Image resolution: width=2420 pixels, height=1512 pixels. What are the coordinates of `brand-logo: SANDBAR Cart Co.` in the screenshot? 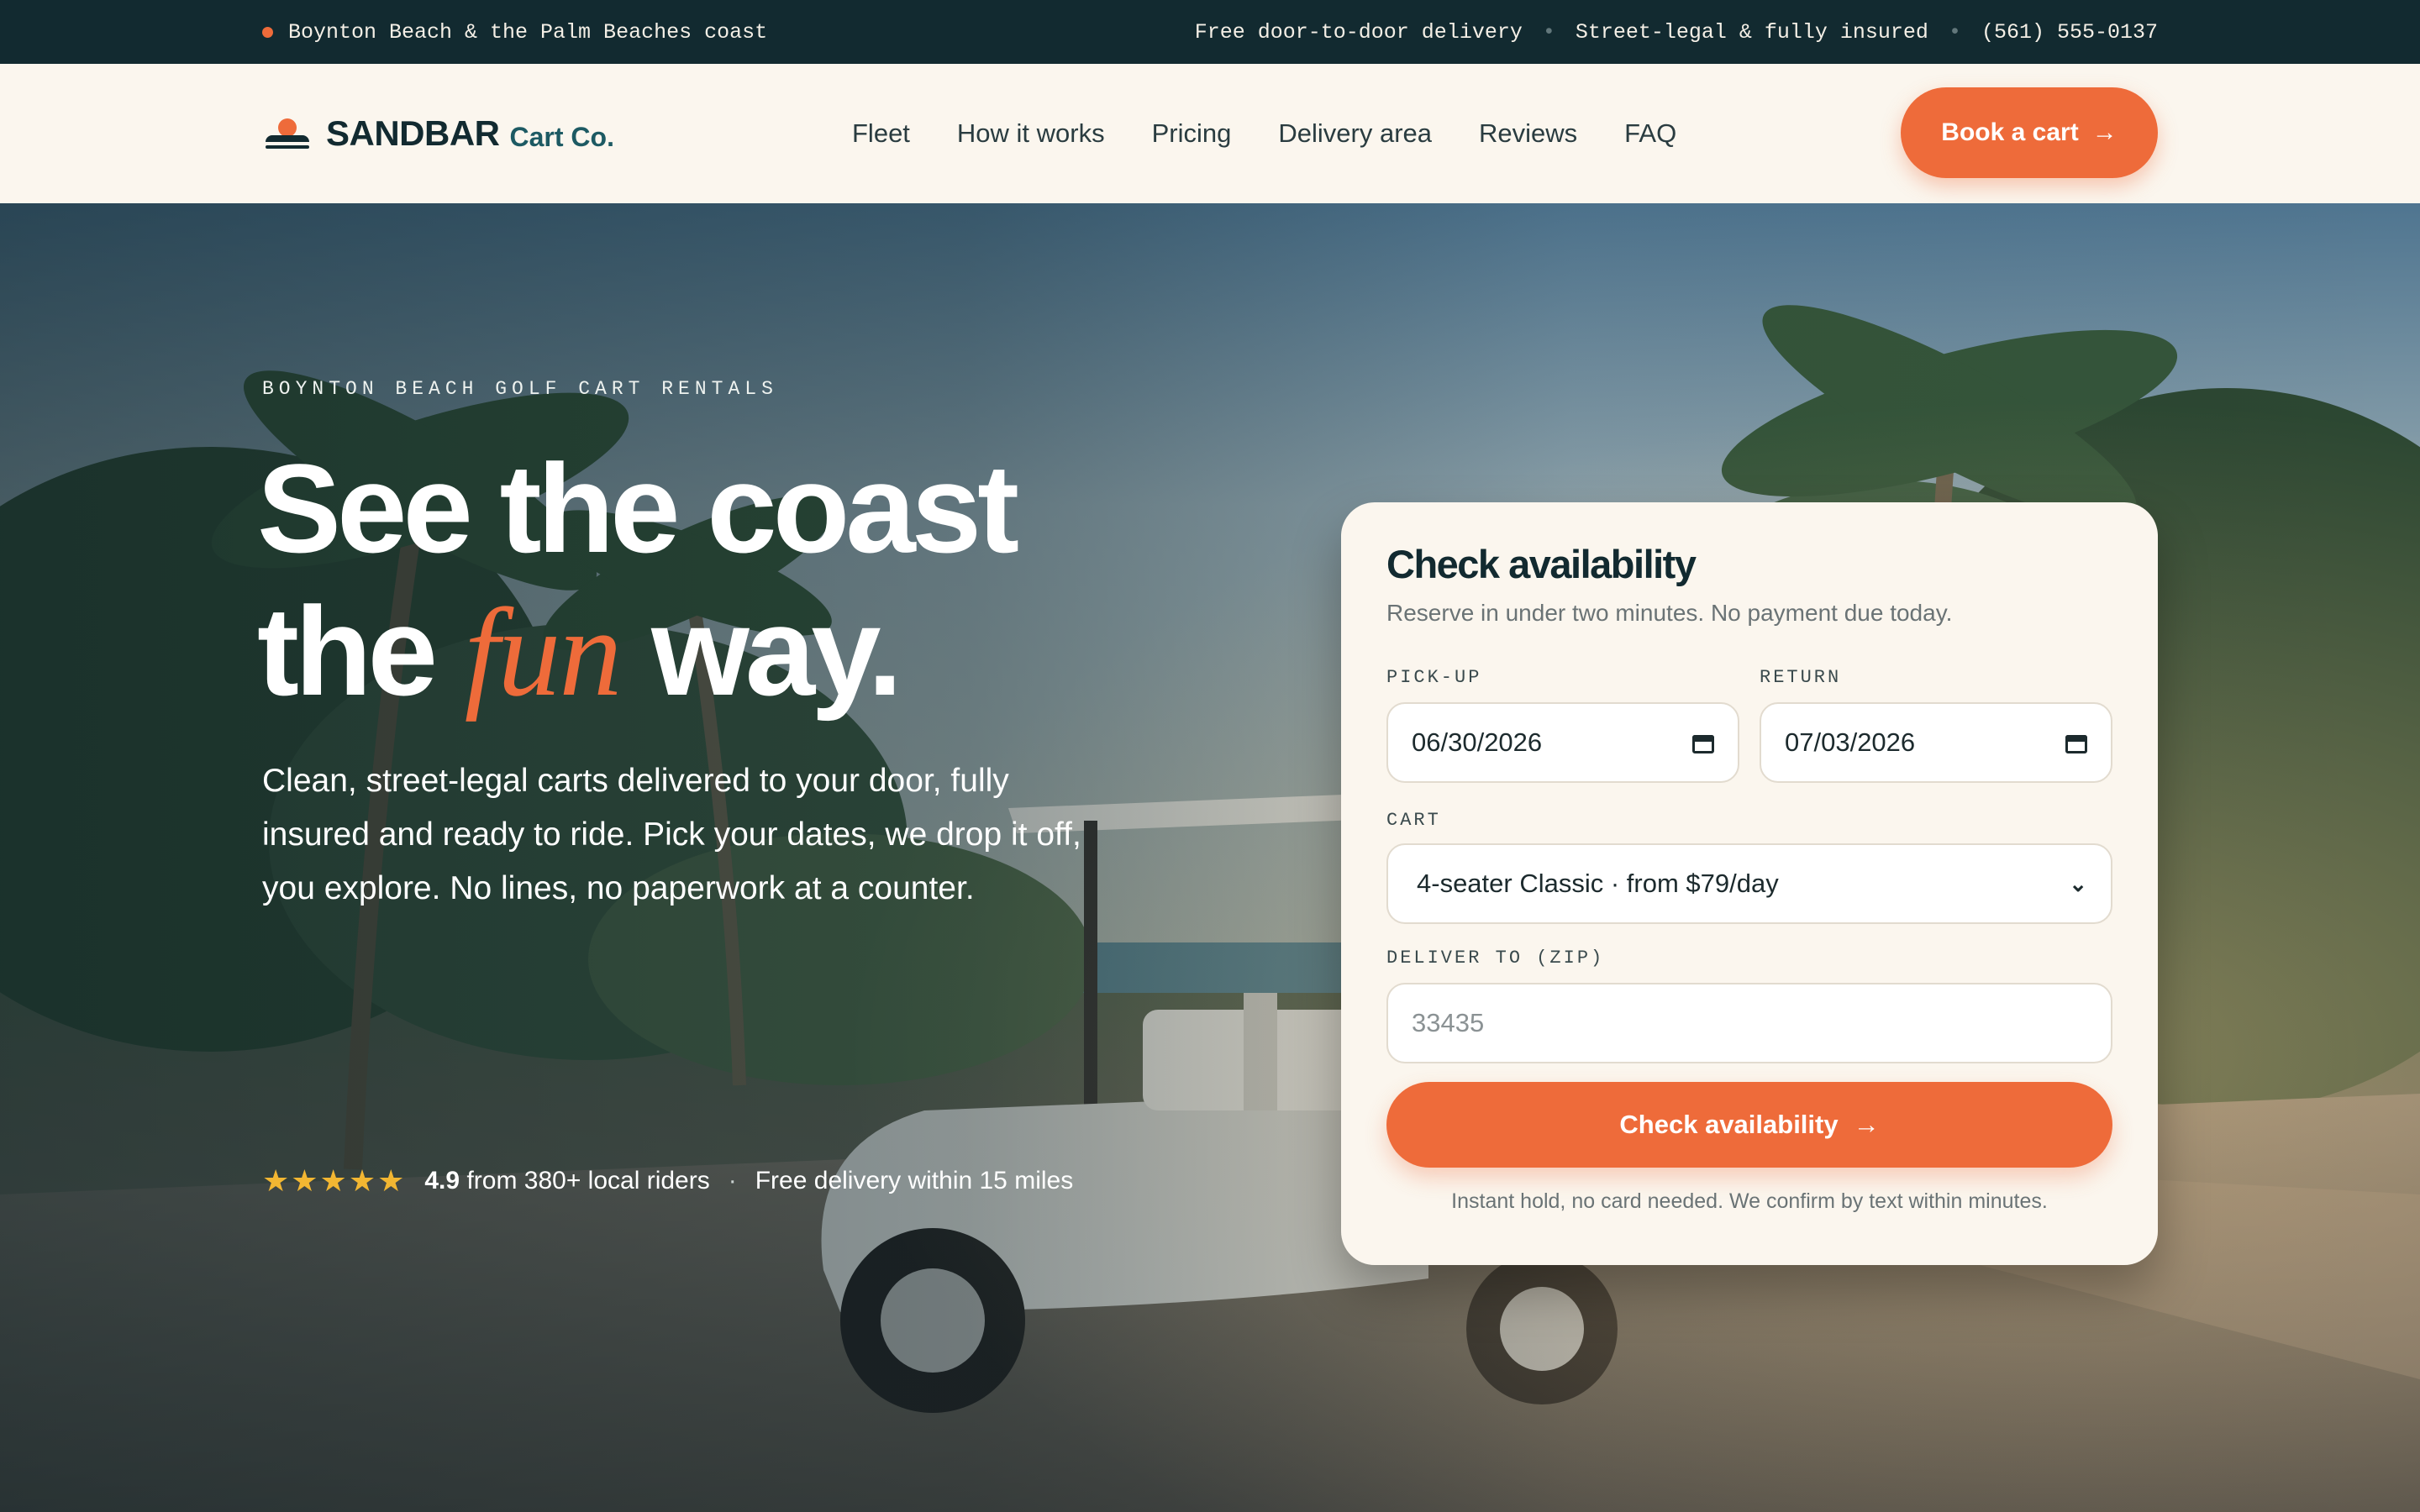 It's located at (440, 133).